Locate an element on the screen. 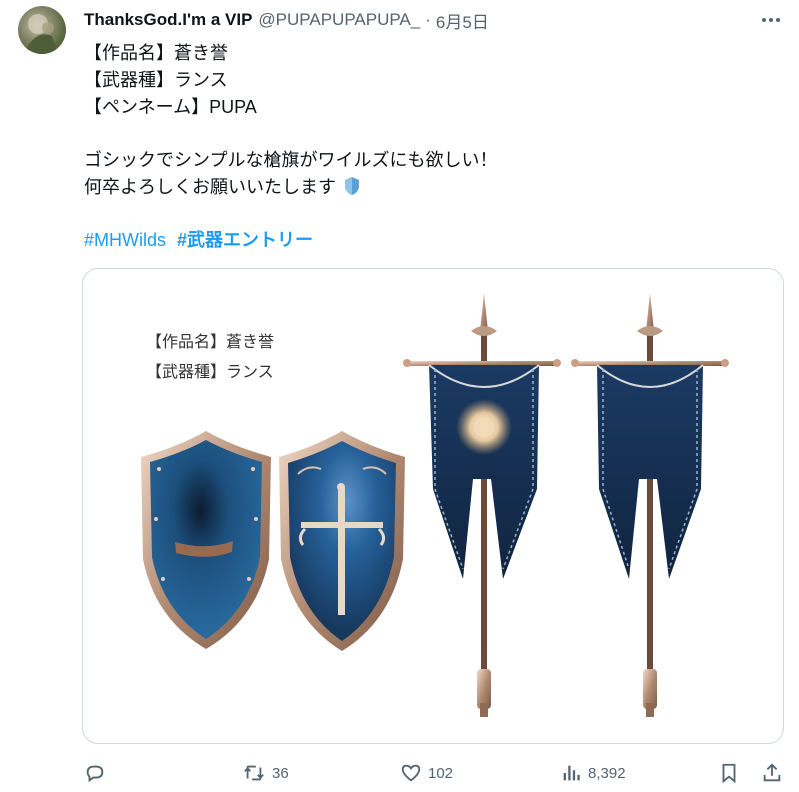  banner-lance-sun is located at coordinates (482, 505).